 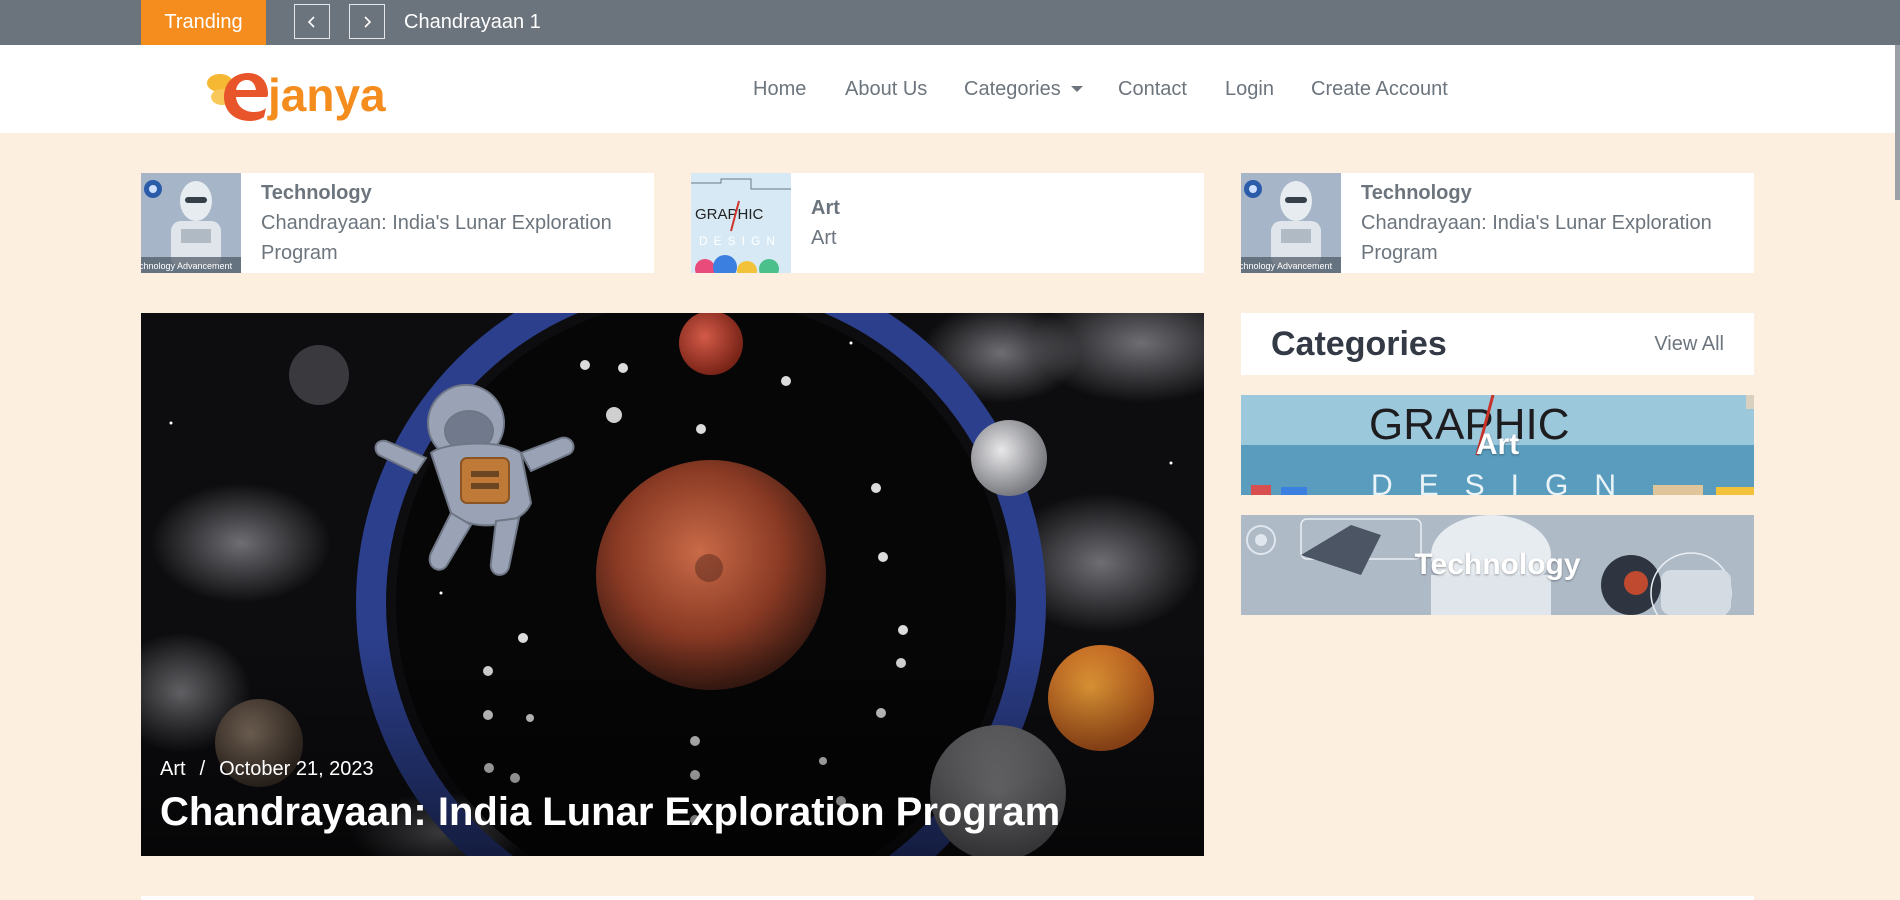 What do you see at coordinates (1689, 344) in the screenshot?
I see `view-all-link: View All` at bounding box center [1689, 344].